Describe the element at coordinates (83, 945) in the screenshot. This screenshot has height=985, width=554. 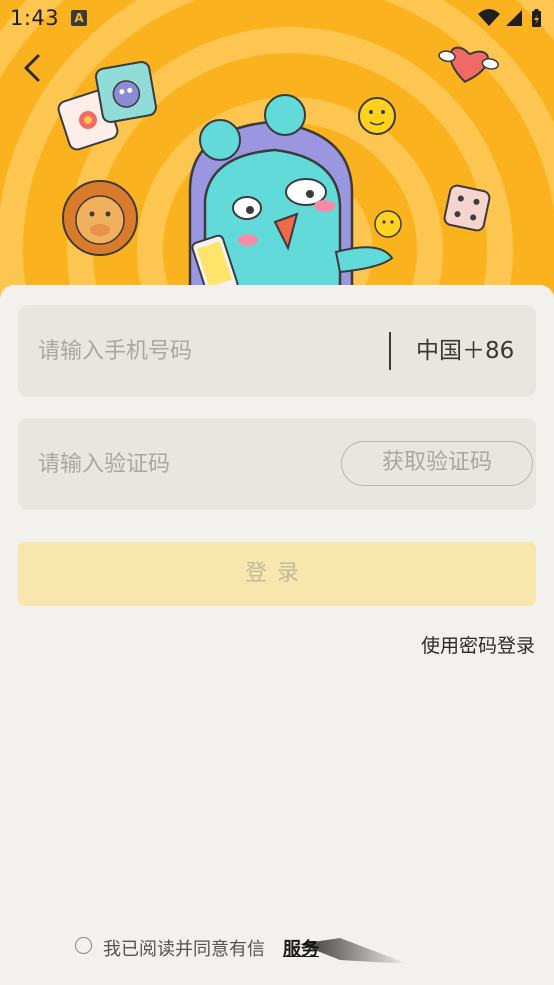
I see `agreement-checkbox` at that location.